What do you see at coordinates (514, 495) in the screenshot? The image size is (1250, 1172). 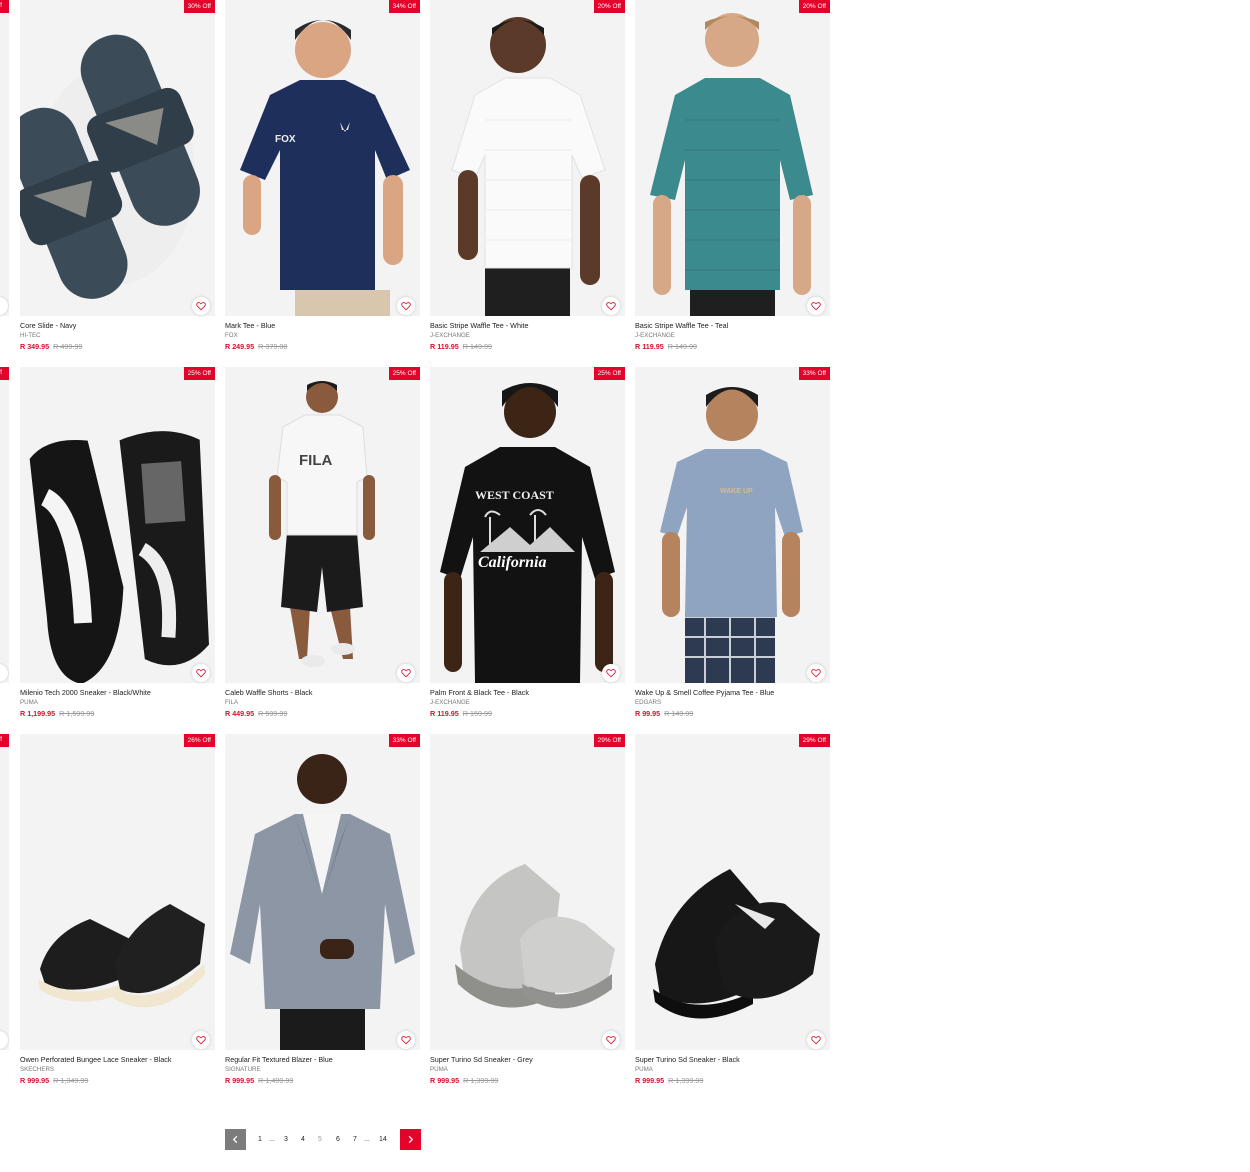 I see `print-text: WEST COAST` at bounding box center [514, 495].